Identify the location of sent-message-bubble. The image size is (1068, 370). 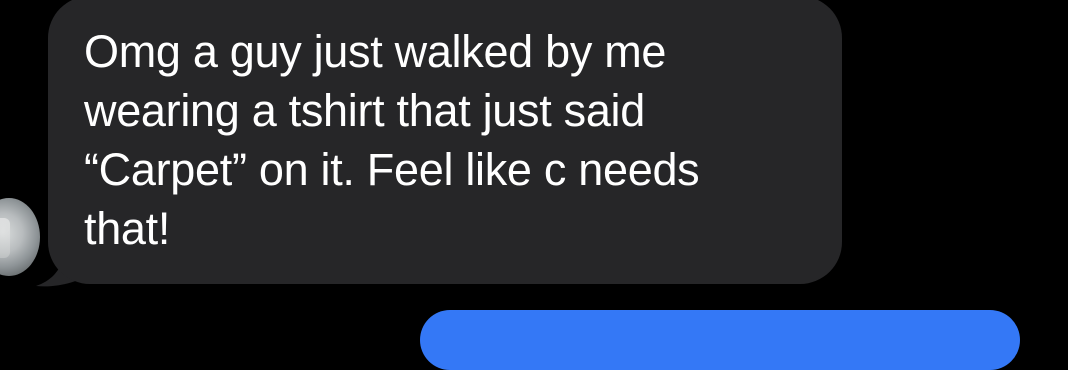
(720, 340).